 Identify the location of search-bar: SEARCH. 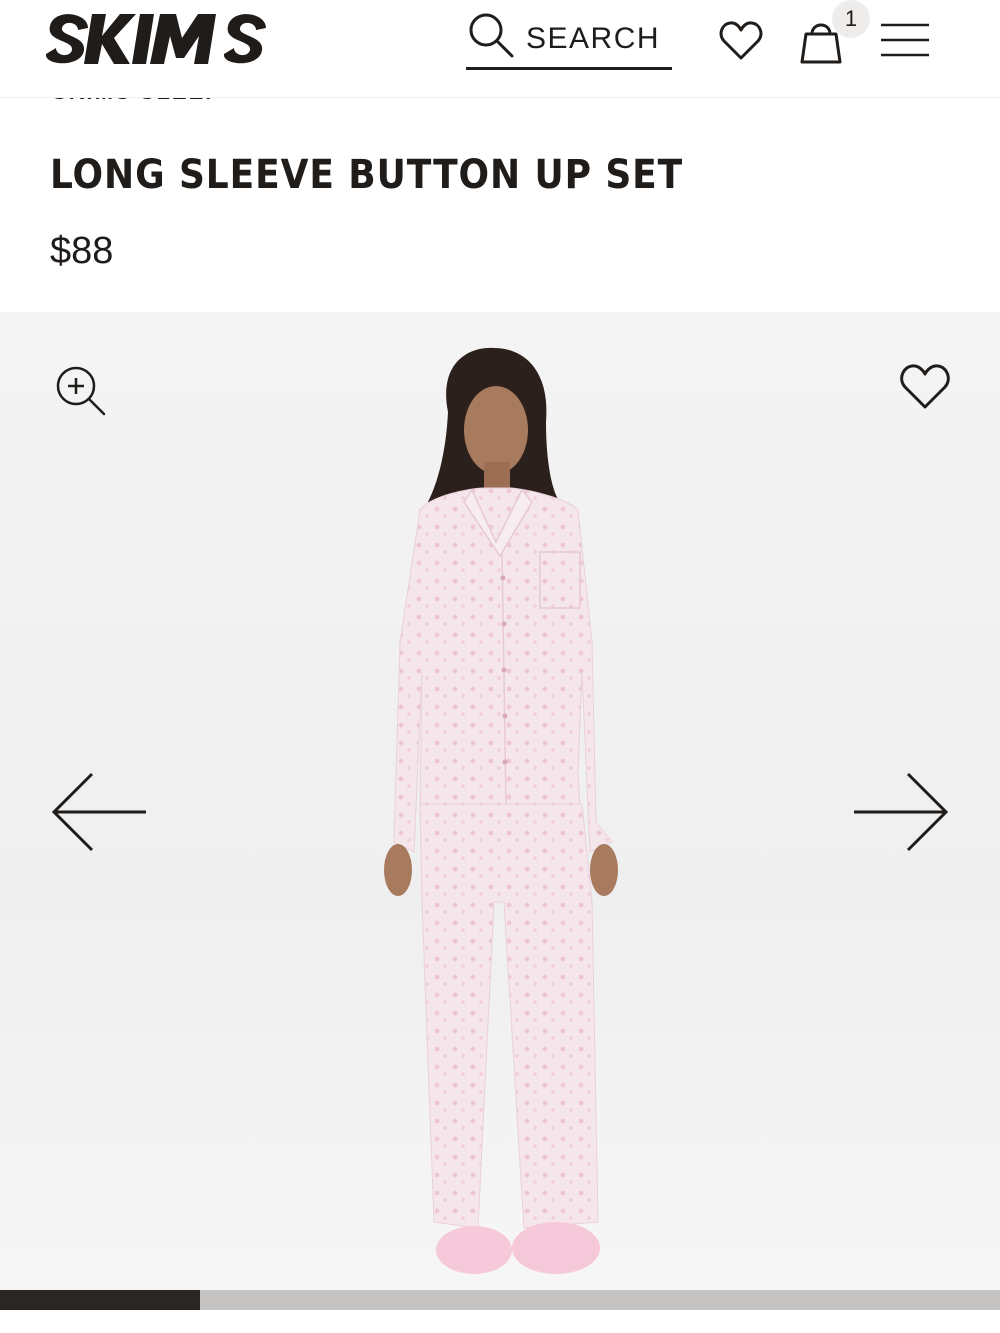
(569, 39).